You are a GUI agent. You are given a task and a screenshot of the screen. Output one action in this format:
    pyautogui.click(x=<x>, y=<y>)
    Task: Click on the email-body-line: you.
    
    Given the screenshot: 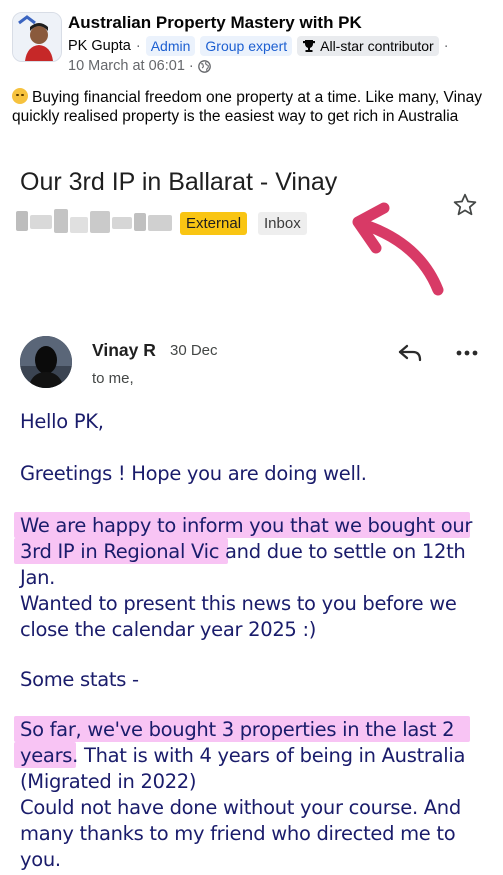 What is the action you would take?
    pyautogui.click(x=40, y=859)
    